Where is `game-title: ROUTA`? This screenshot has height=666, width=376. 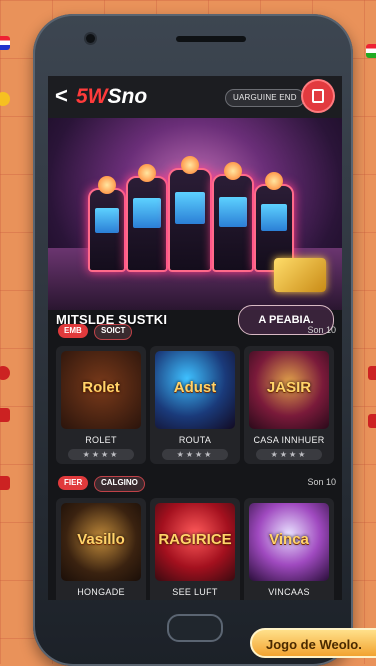
game-title: ROUTA is located at coordinates (195, 440).